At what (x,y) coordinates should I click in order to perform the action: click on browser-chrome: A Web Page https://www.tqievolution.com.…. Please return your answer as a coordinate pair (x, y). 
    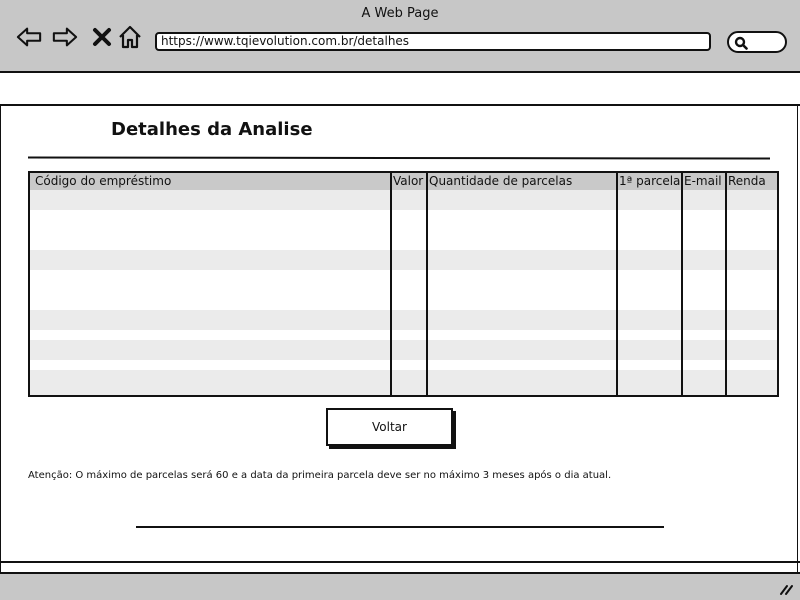
    Looking at the image, I should click on (400, 36).